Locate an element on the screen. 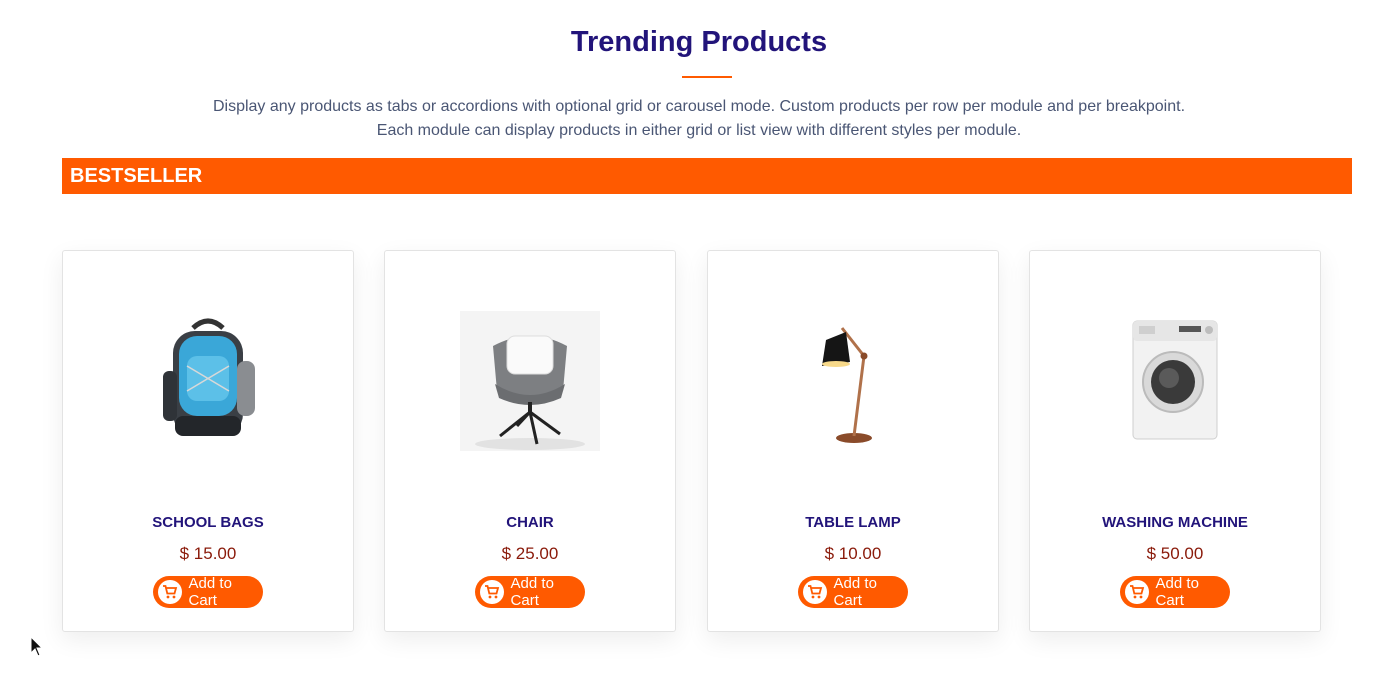 Image resolution: width=1398 pixels, height=678 pixels. product-price: $ 50.00 is located at coordinates (1175, 553).